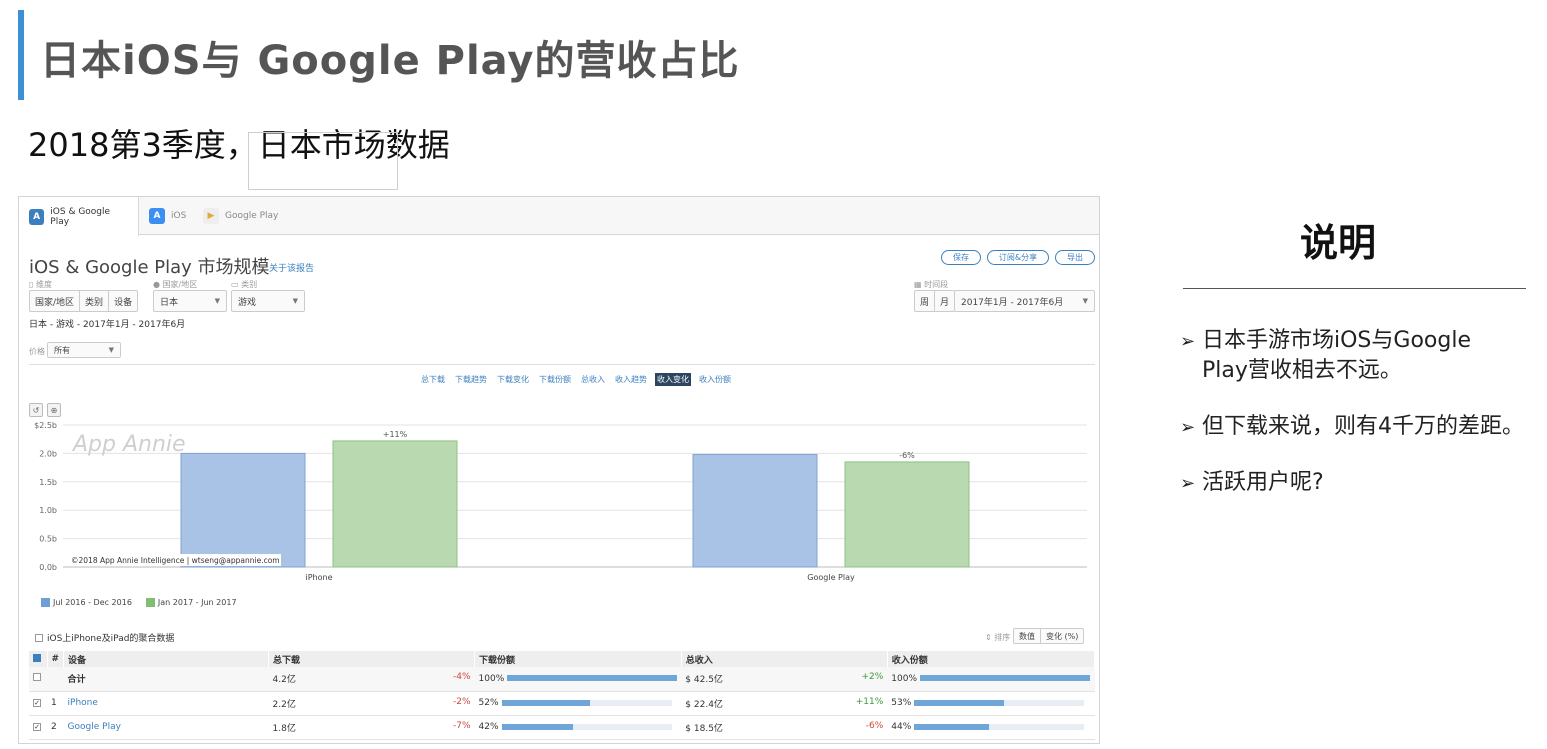 This screenshot has height=749, width=1547. I want to click on row-number: 1, so click(55, 703).